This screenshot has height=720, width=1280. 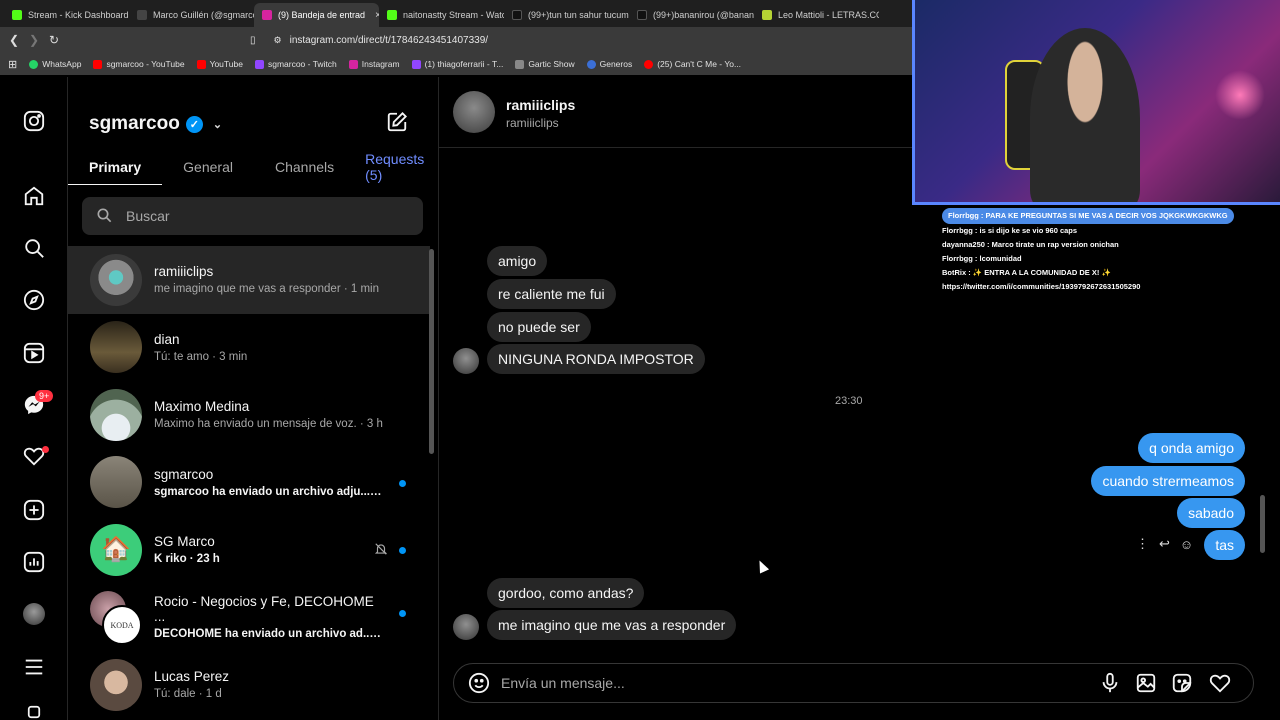 What do you see at coordinates (381, 551) in the screenshot?
I see `muted-bell-icon` at bounding box center [381, 551].